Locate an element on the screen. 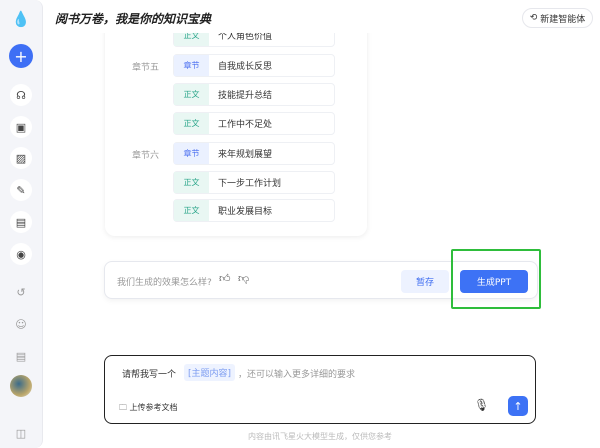 The width and height of the screenshot is (600, 448). outline-row: 正文 技能提升总结 is located at coordinates (254, 94).